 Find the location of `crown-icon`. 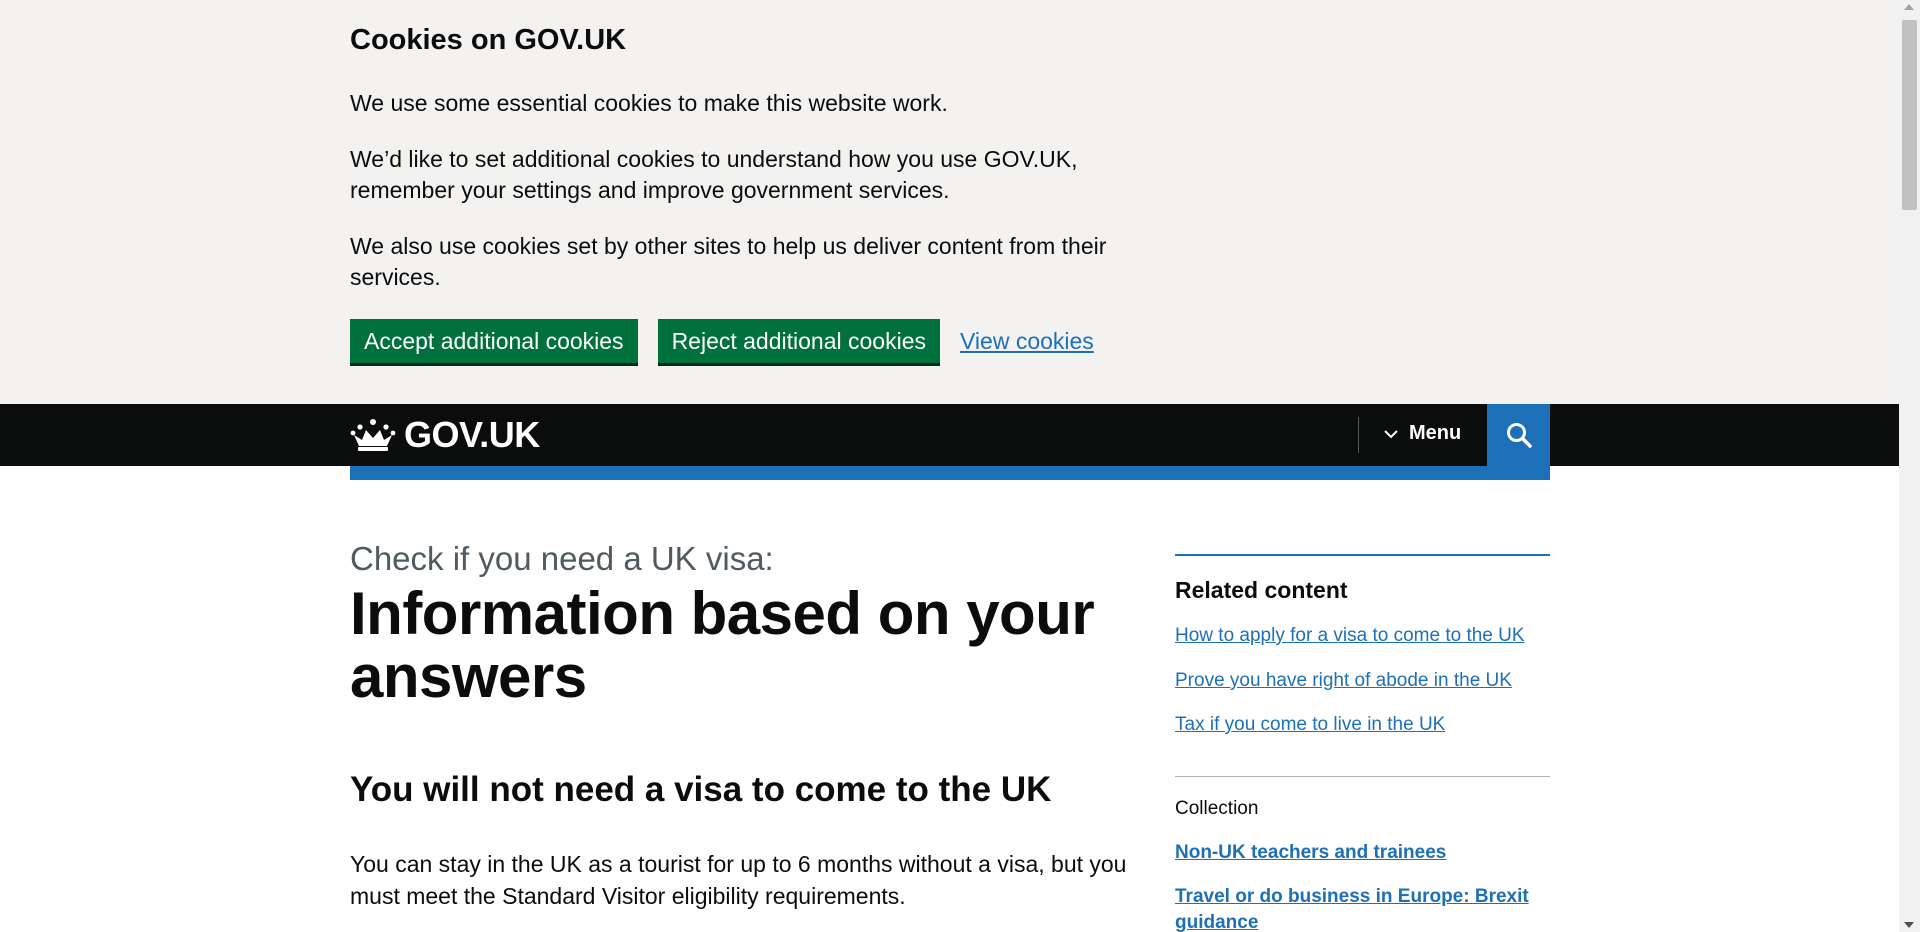

crown-icon is located at coordinates (373, 435).